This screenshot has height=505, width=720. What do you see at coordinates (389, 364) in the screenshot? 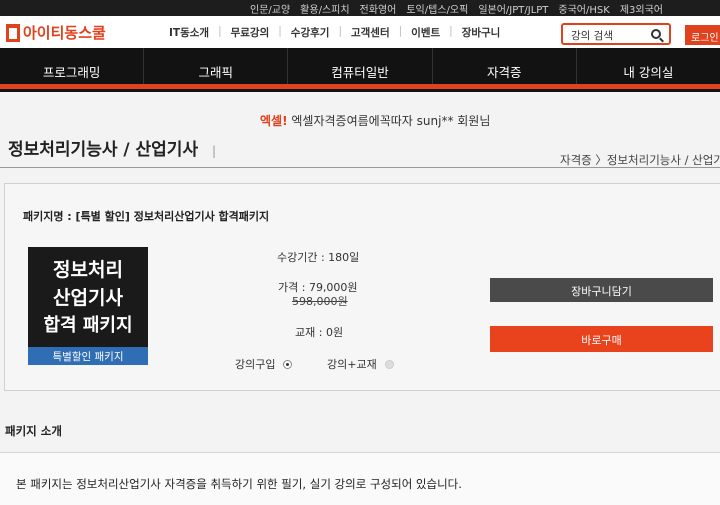
I see `radio-unselected-icon` at bounding box center [389, 364].